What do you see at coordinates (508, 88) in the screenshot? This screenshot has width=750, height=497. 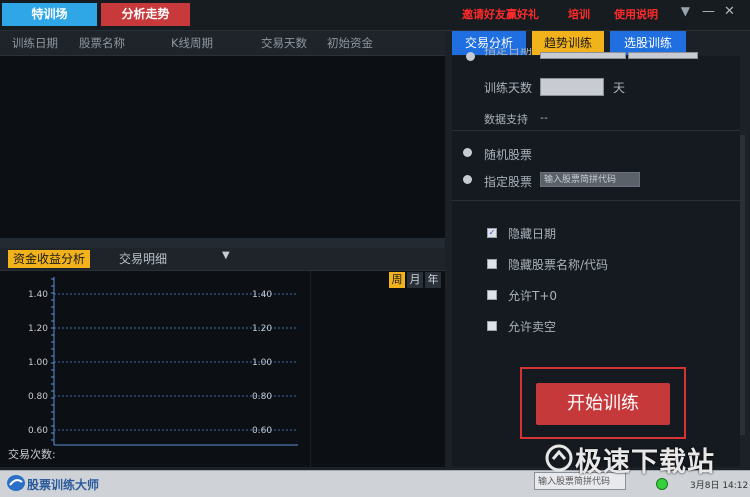 I see `train-days-label: 训练天数` at bounding box center [508, 88].